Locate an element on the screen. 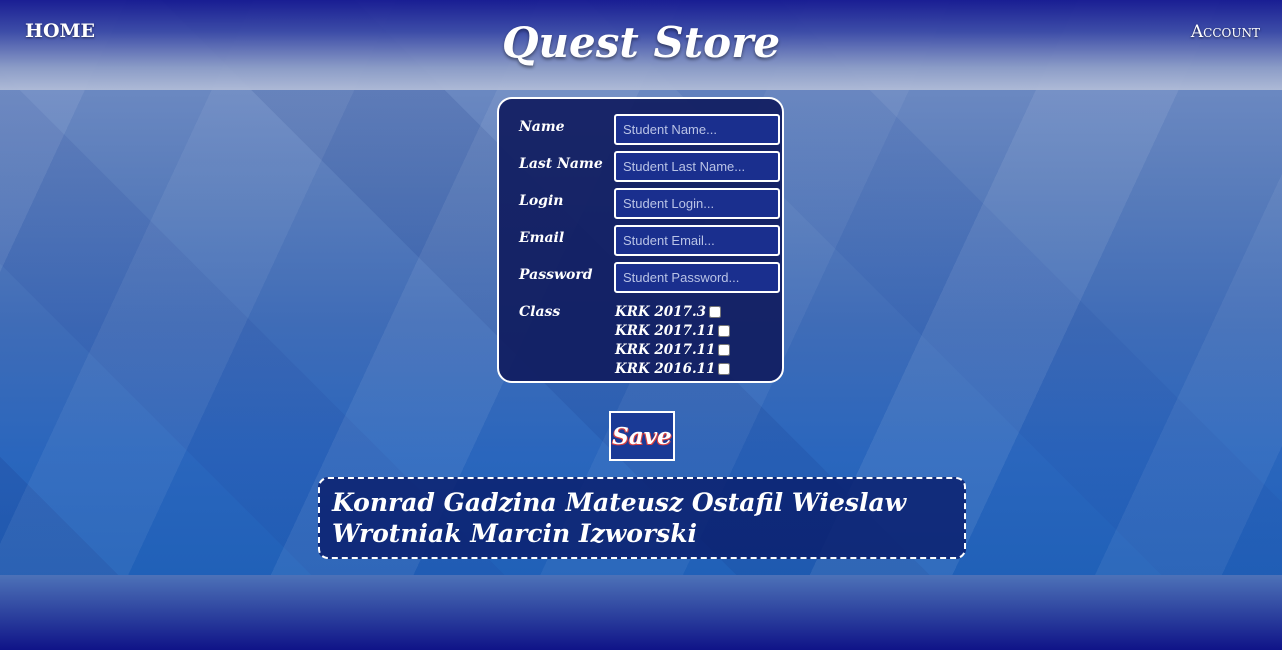  footer-bar is located at coordinates (641, 612).